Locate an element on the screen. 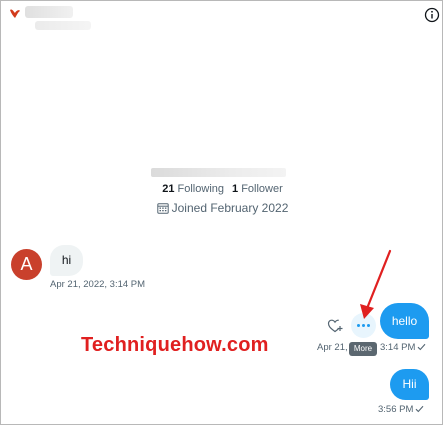  follow-stats: 21 Following 1 Follower is located at coordinates (221, 189).